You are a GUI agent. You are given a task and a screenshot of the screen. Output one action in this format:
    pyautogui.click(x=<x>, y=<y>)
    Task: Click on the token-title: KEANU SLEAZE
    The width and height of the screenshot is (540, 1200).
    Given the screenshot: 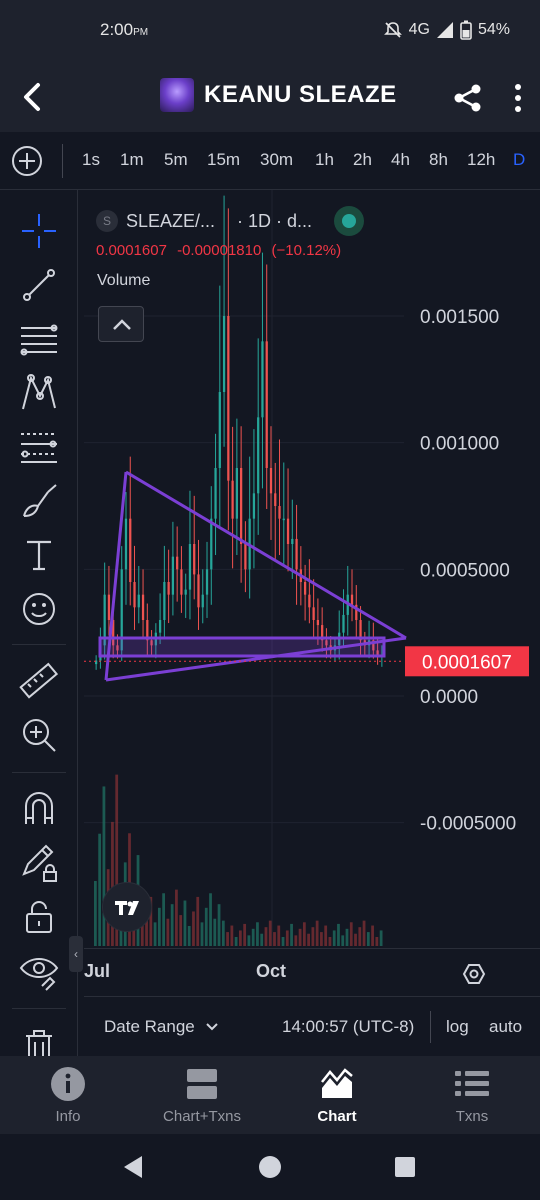 What is the action you would take?
    pyautogui.click(x=278, y=95)
    